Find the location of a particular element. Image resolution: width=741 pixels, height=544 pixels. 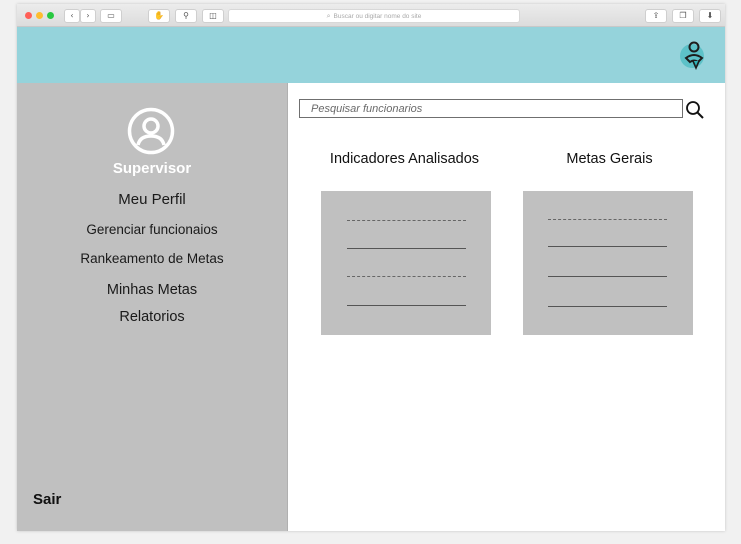

sidebar-item-minhas-metas: Minhas Metas is located at coordinates (152, 290).